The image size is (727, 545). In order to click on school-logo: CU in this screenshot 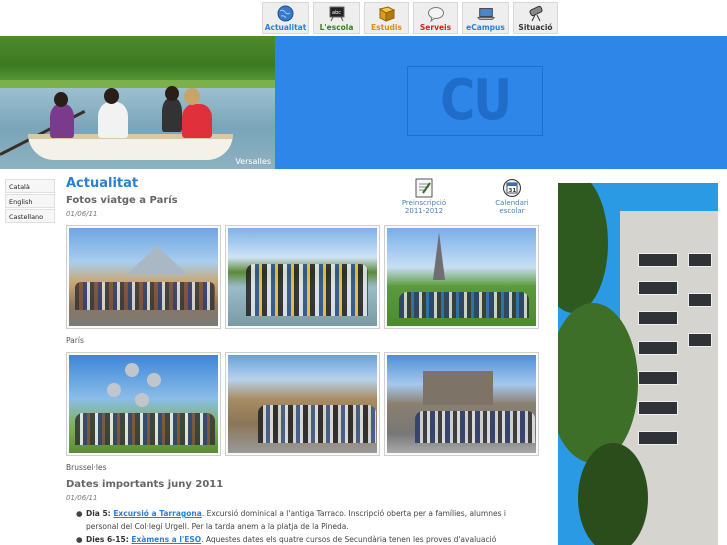, I will do `click(475, 101)`.